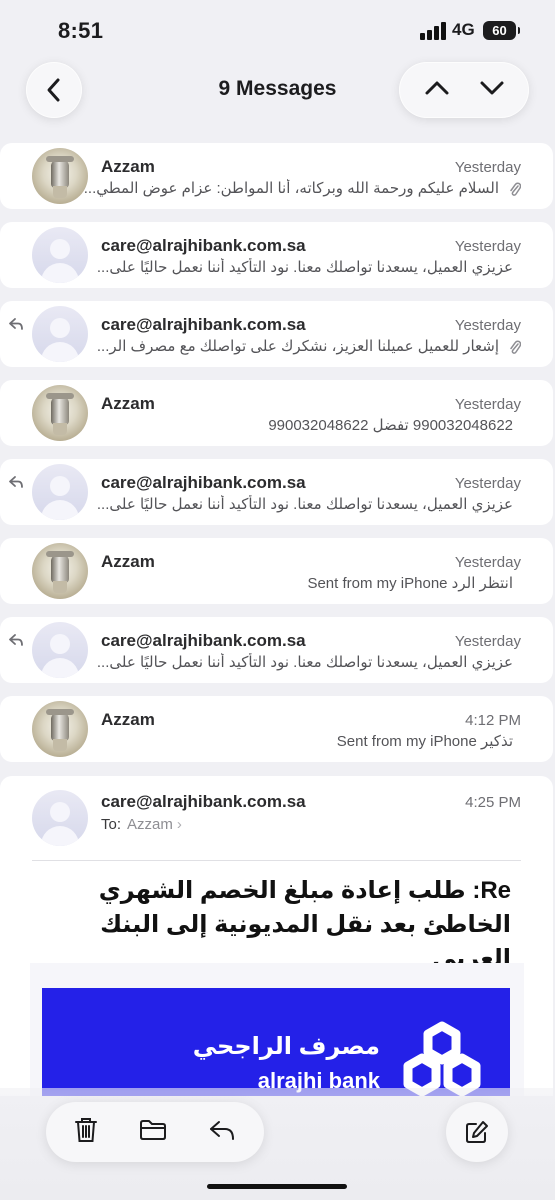  What do you see at coordinates (410, 583) in the screenshot?
I see `message-preview: انتظر الرد Sent from my iPhone` at bounding box center [410, 583].